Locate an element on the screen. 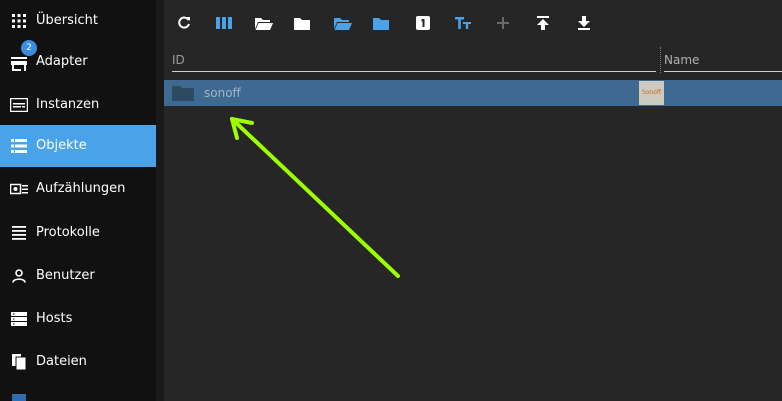 This screenshot has width=782, height=401. table-row: sonoff Sonoff is located at coordinates (473, 93).